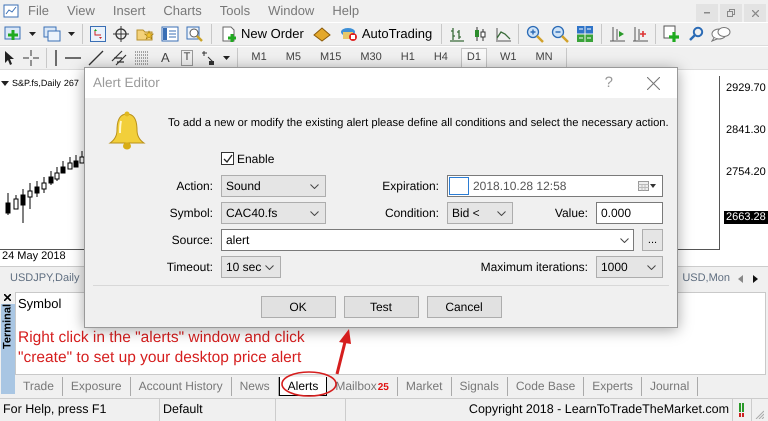  Describe the element at coordinates (262, 34) in the screenshot. I see `new-order-button: New Order` at that location.